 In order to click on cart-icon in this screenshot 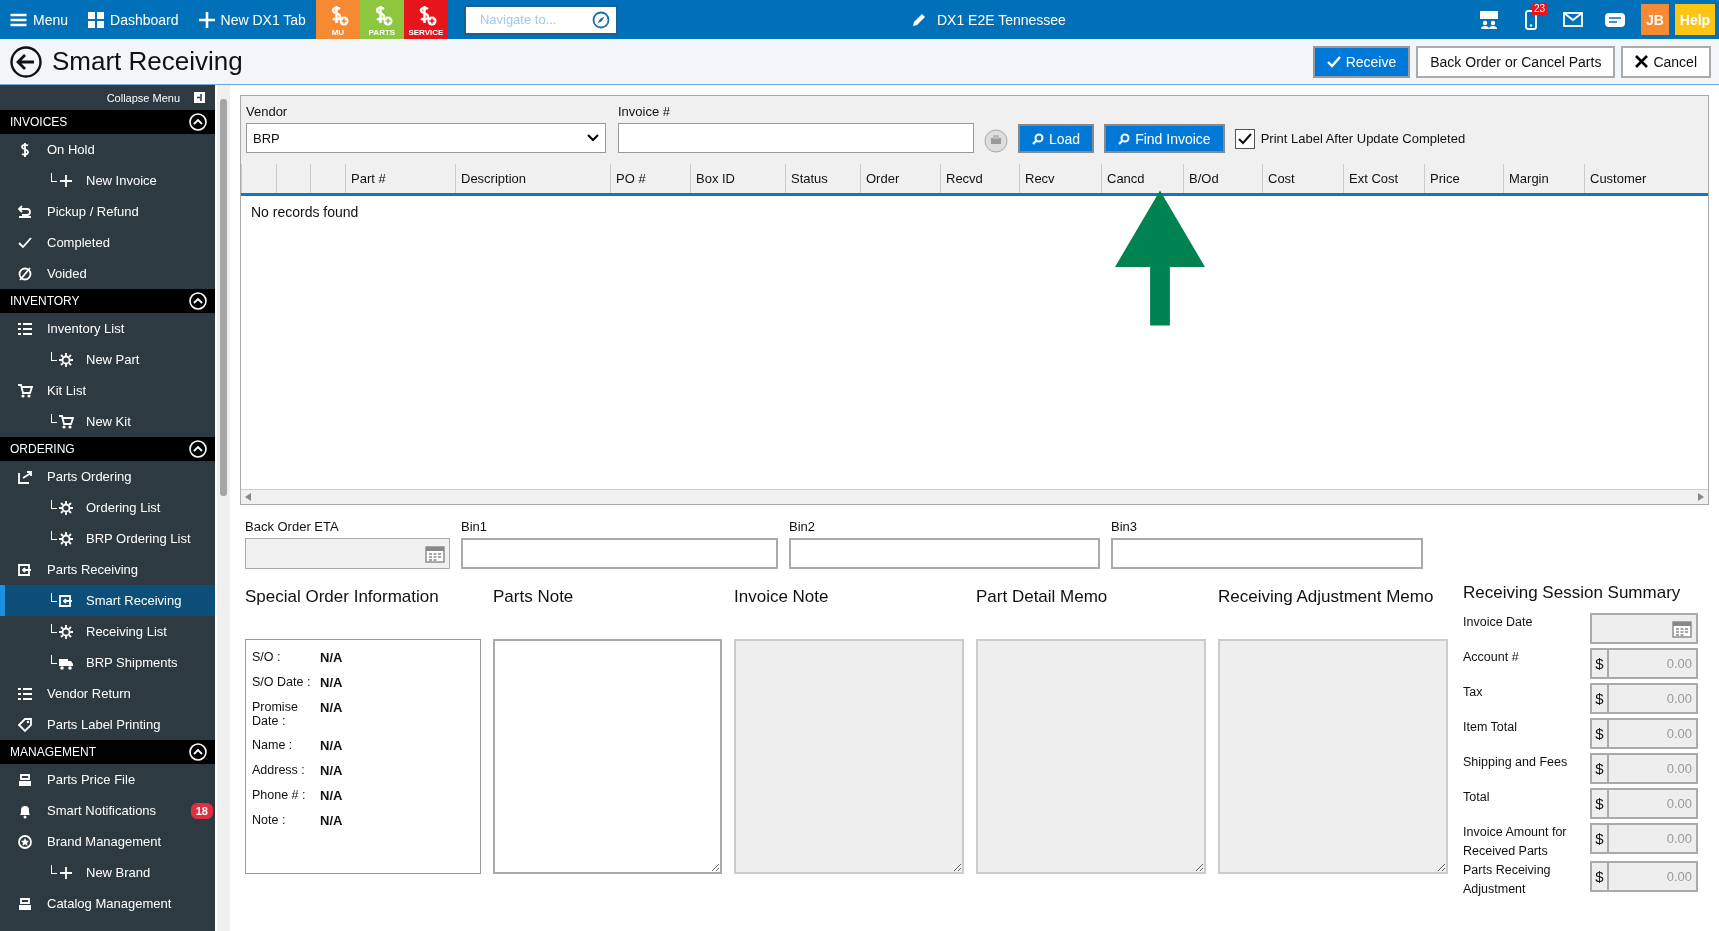, I will do `click(25, 390)`.